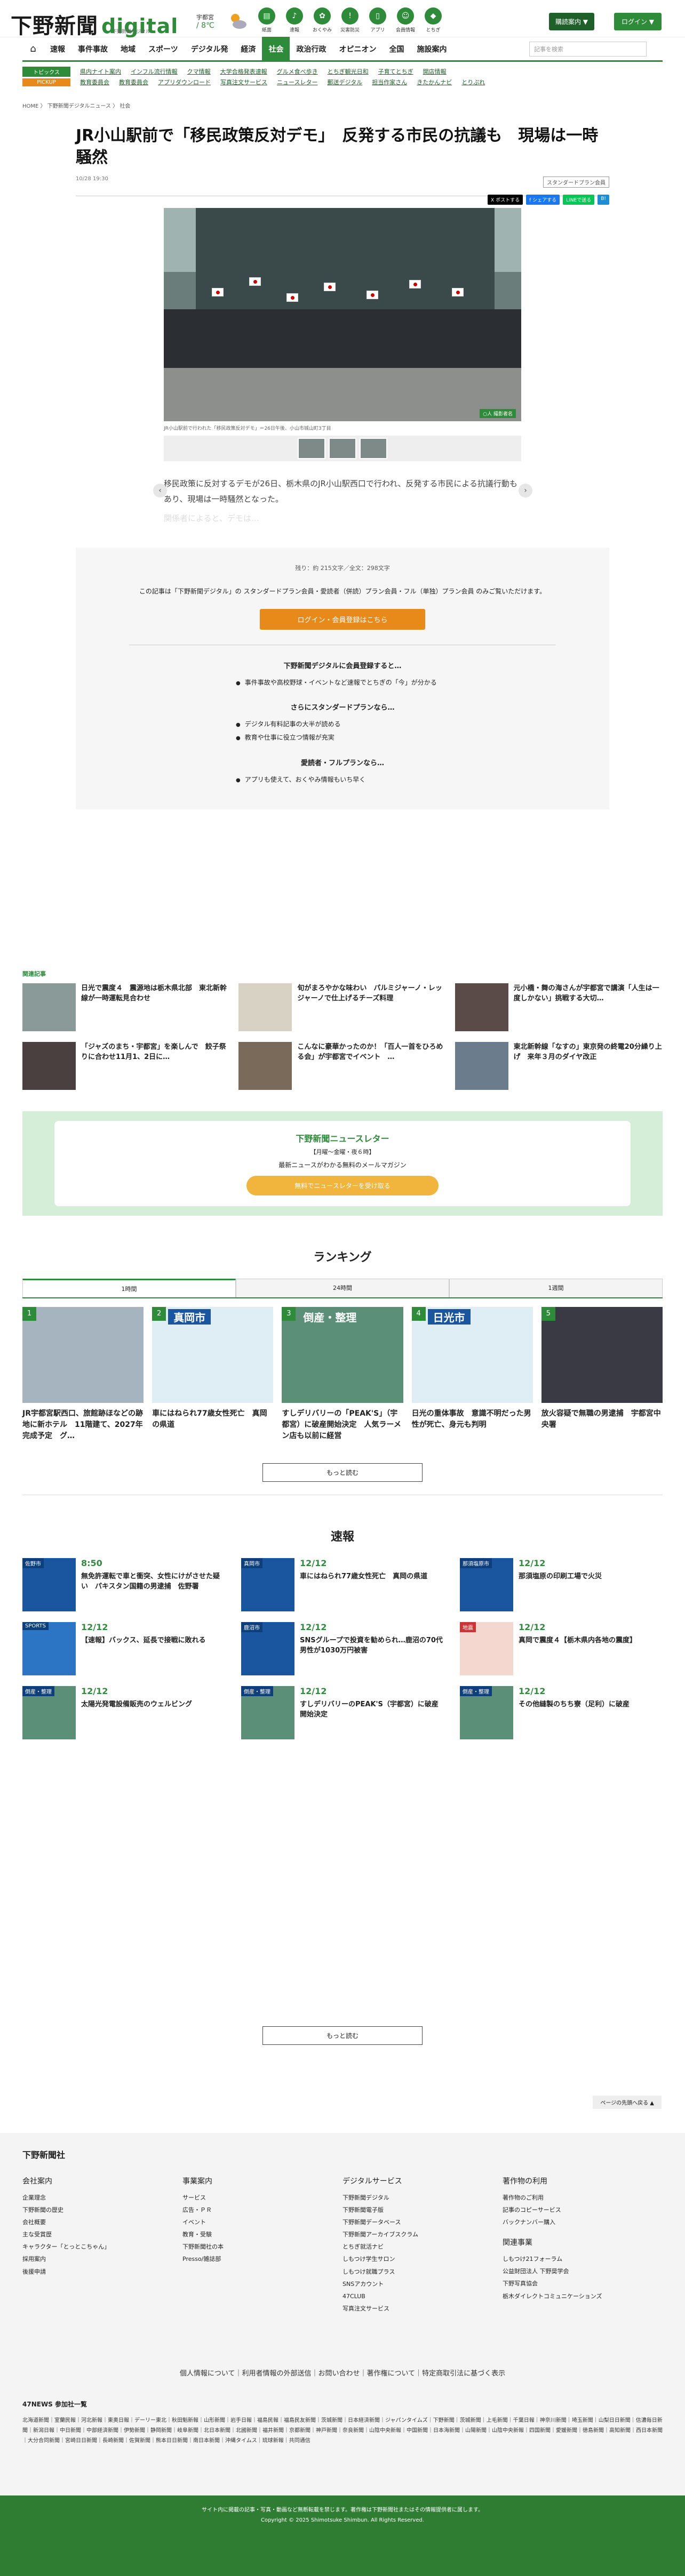 Image resolution: width=685 pixels, height=2576 pixels. I want to click on breadcrumb: HOME 〉 下野新聞デジタルニュース 〉 社会, so click(342, 100).